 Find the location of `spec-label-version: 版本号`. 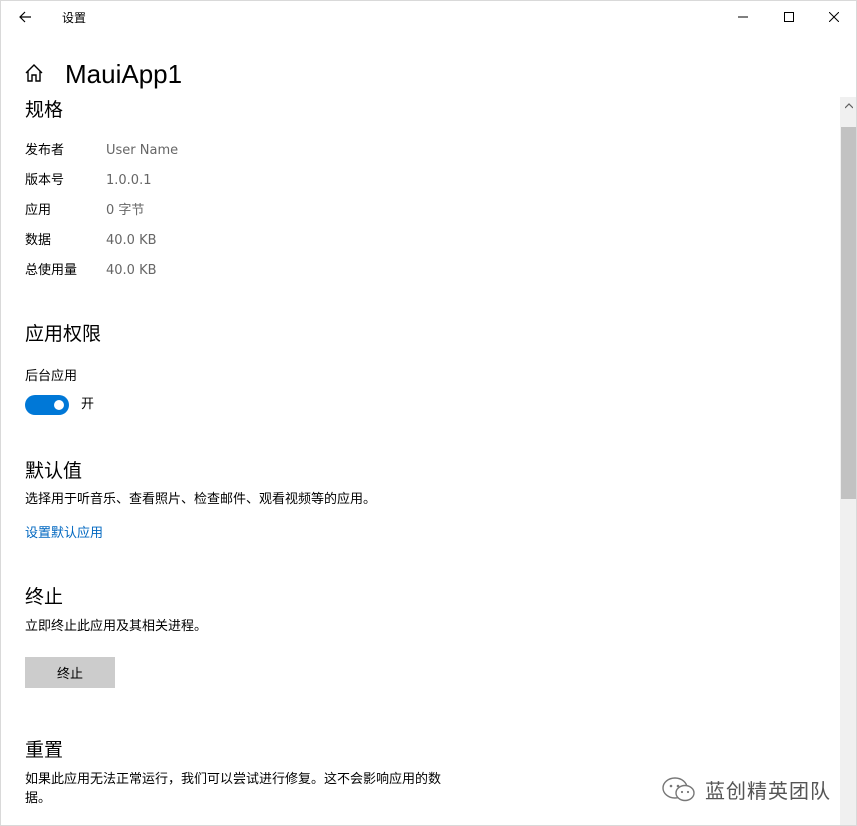

spec-label-version: 版本号 is located at coordinates (45, 180).